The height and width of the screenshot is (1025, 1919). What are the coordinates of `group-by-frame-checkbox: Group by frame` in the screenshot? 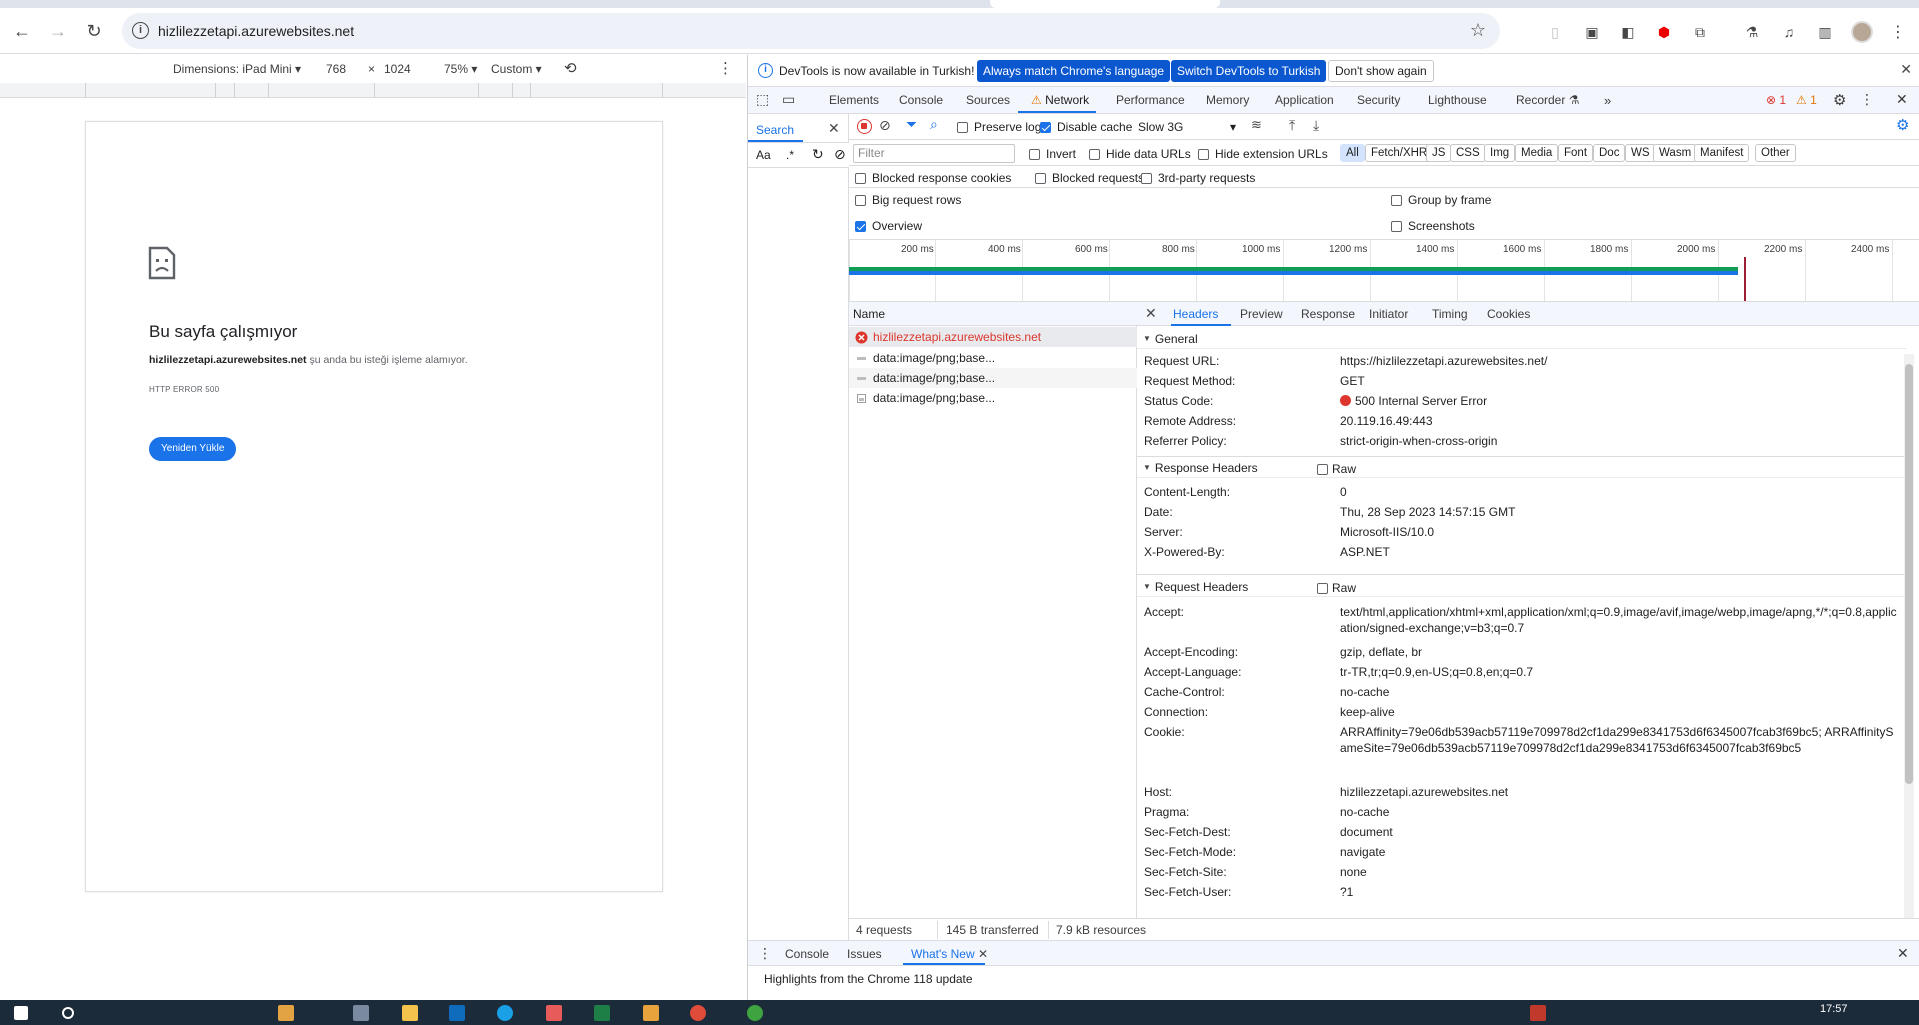 It's located at (1441, 200).